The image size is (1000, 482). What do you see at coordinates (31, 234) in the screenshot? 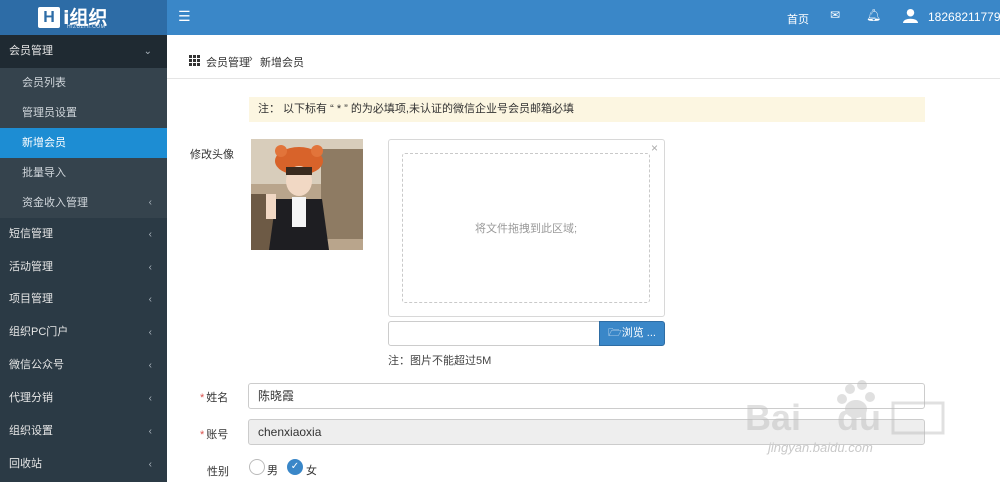
I see `sidebar-group-label: 短信管理` at bounding box center [31, 234].